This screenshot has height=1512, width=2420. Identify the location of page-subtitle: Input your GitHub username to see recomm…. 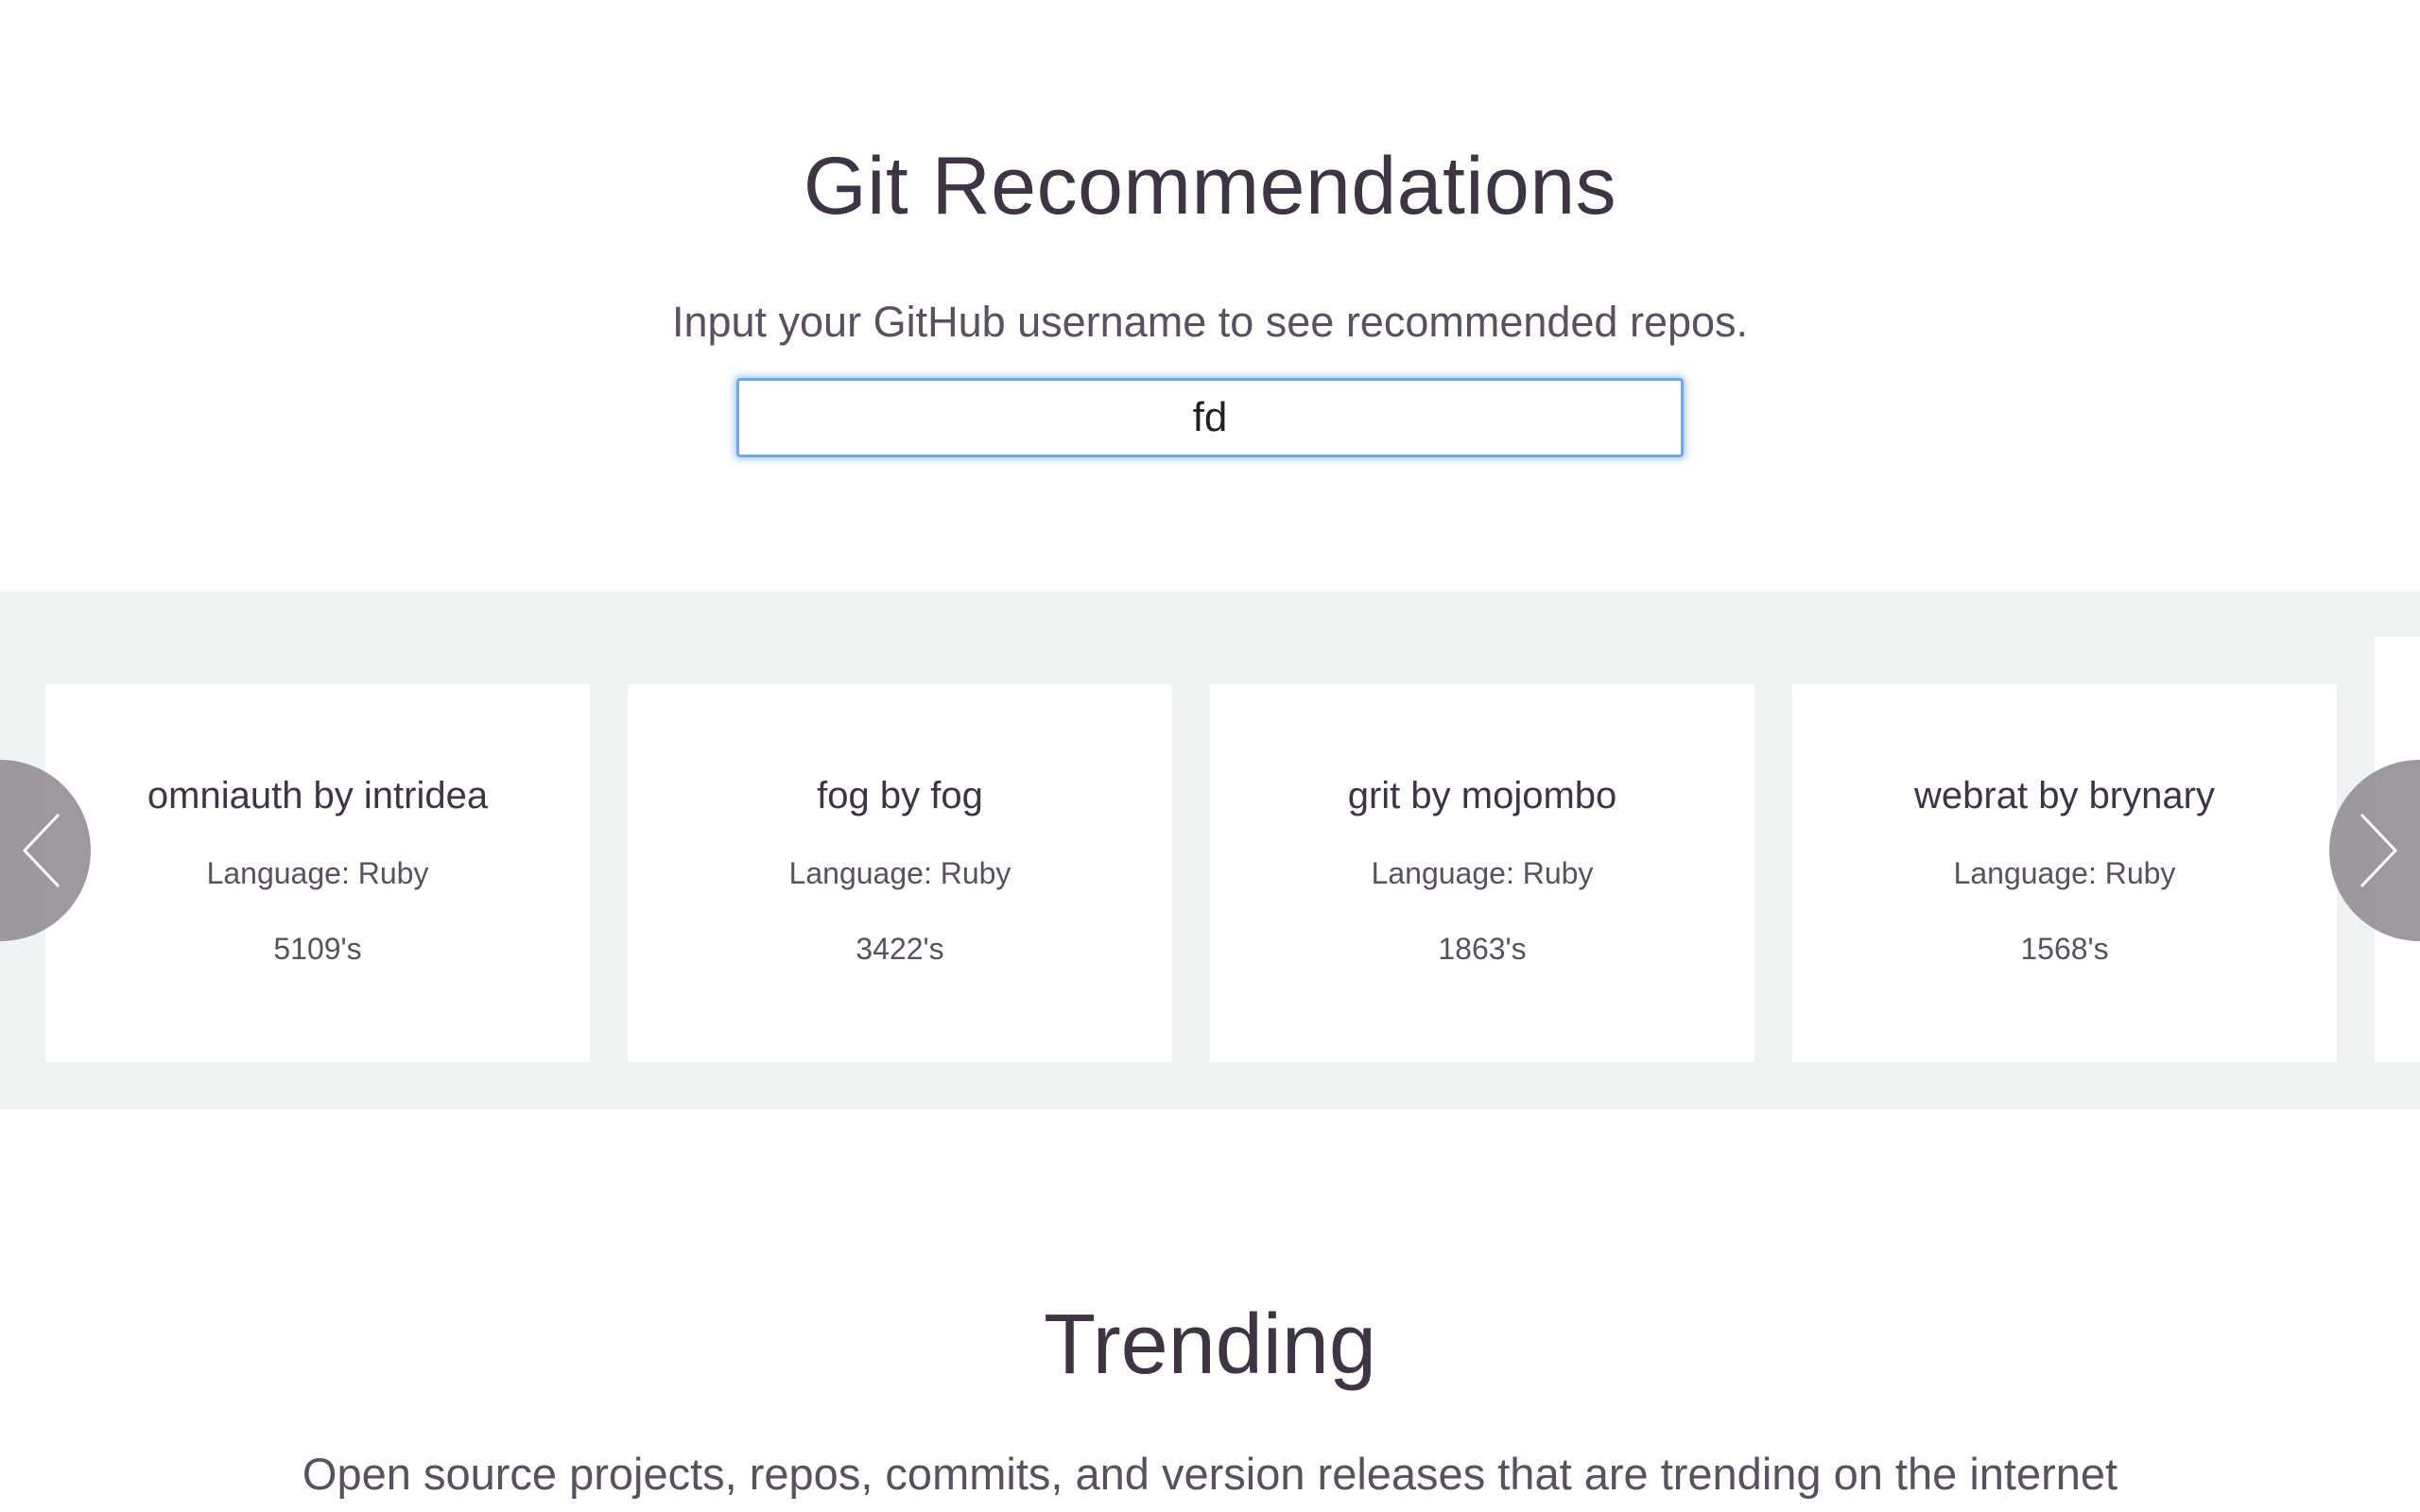
(1210, 322).